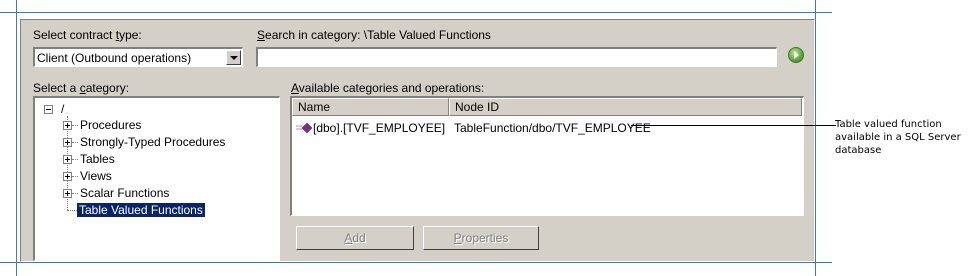 The image size is (968, 276). I want to click on contract-type-label: Select contract type:, so click(87, 35).